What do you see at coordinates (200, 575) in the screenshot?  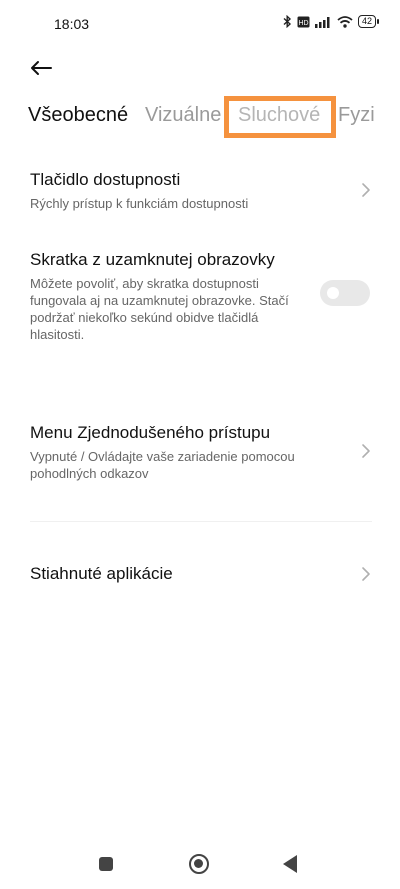 I see `setting-downloaded-apps: Stiahnuté aplikácie` at bounding box center [200, 575].